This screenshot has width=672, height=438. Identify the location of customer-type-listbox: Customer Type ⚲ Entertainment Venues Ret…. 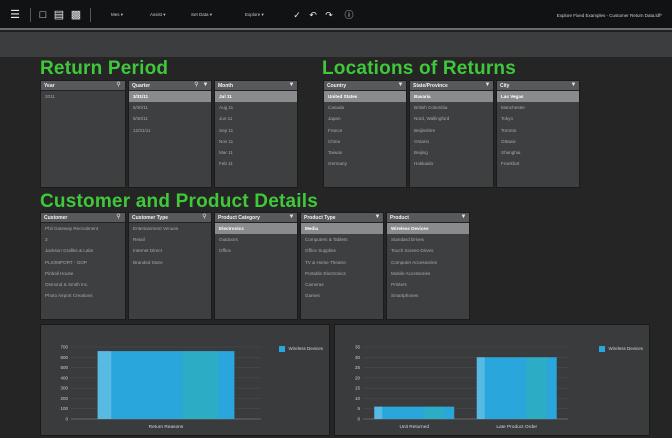
(170, 266).